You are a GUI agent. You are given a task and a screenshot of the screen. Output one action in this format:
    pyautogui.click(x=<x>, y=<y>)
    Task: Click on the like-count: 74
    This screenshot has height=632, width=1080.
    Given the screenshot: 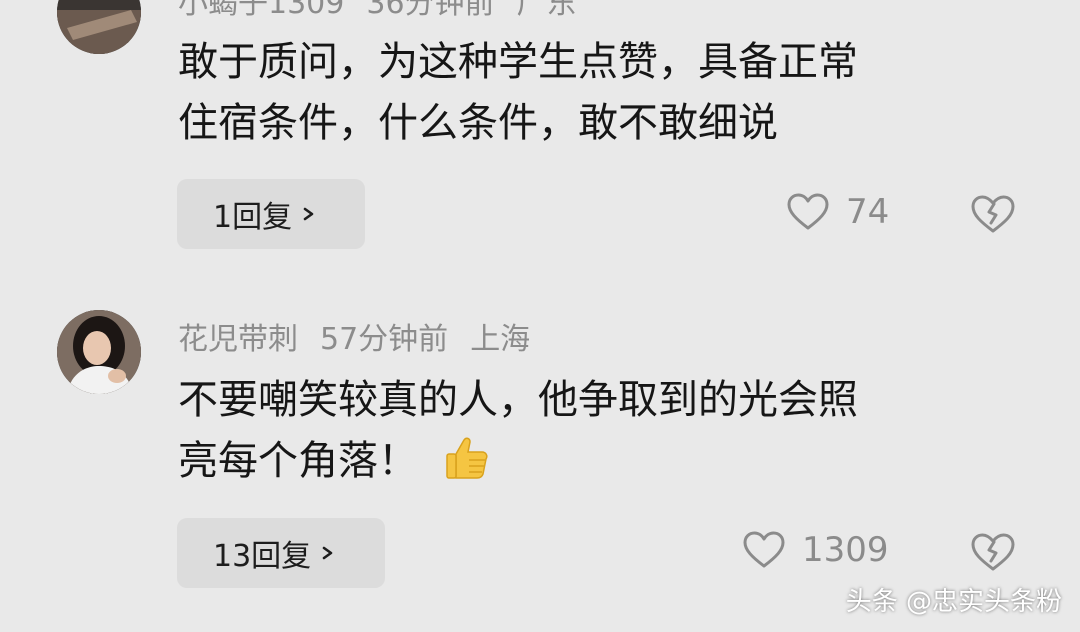 What is the action you would take?
    pyautogui.click(x=868, y=212)
    